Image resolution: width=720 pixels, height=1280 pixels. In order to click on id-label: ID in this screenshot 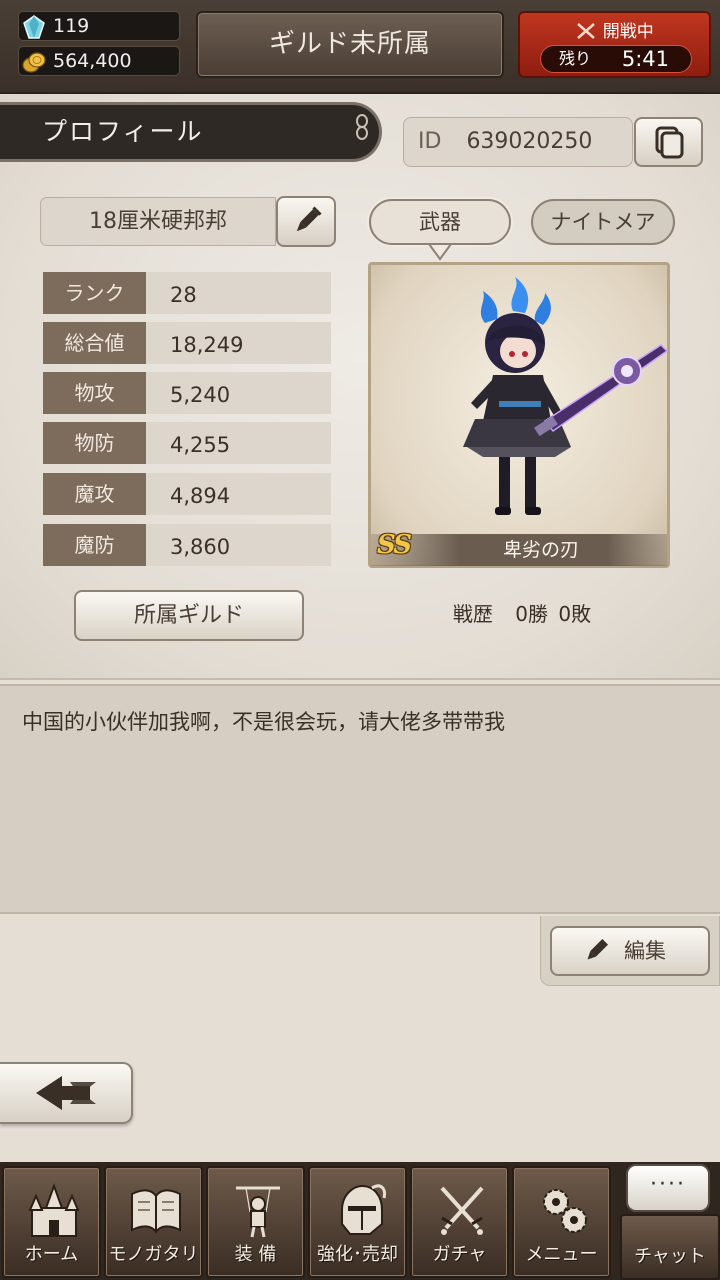, I will do `click(430, 141)`.